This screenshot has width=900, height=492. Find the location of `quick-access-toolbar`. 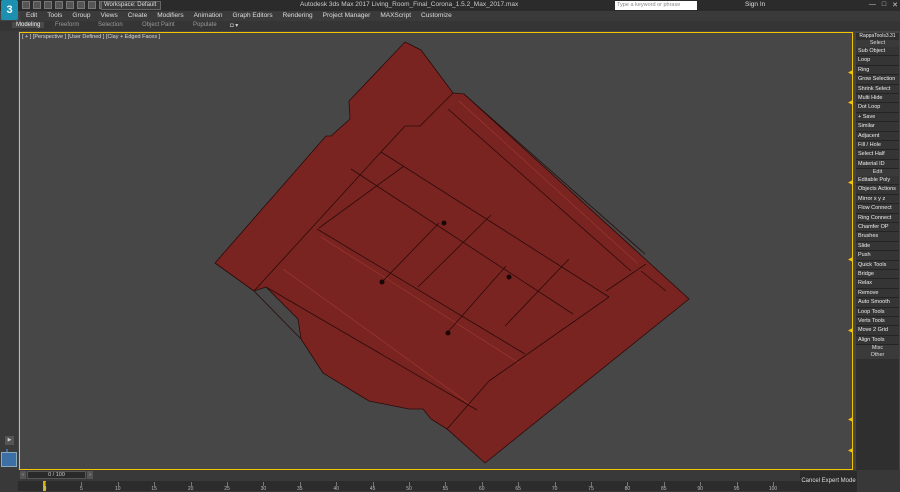

quick-access-toolbar is located at coordinates (64, 5).